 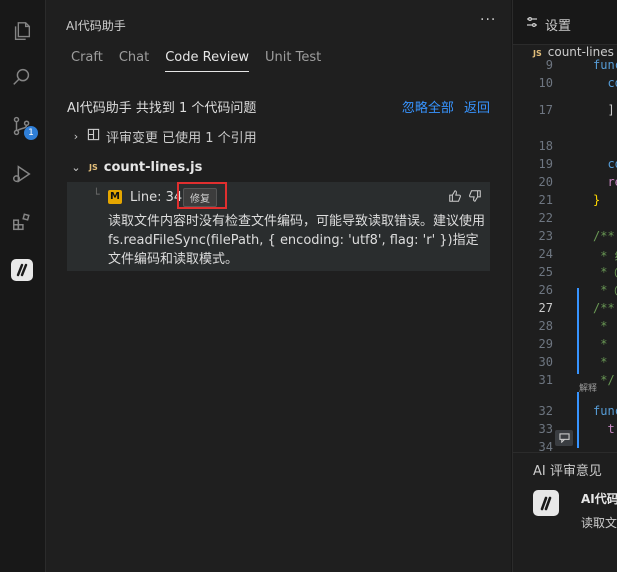 I want to click on source-control-icon: 1, so click(x=23, y=126).